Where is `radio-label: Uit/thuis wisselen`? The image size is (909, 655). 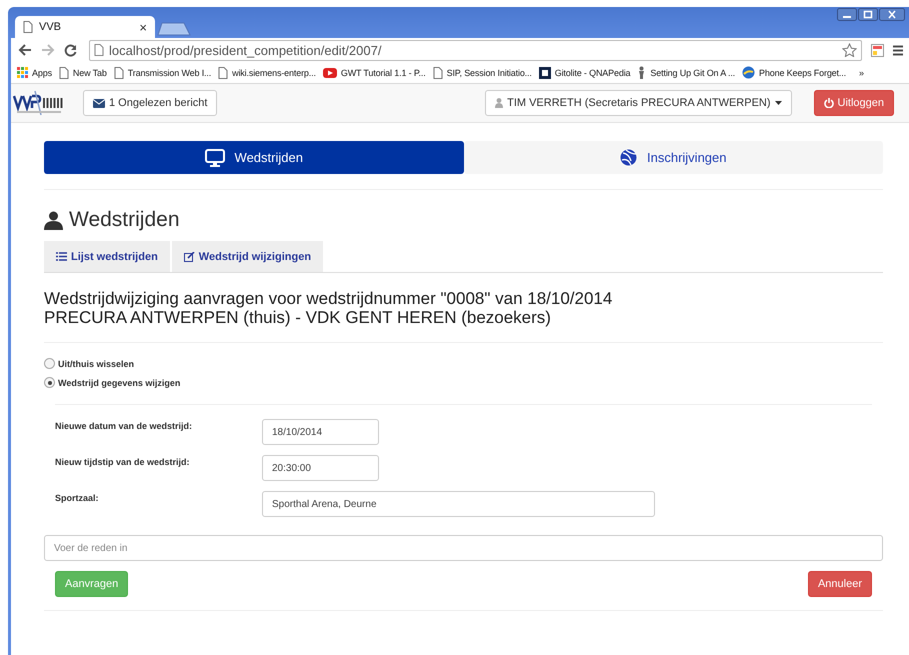
radio-label: Uit/thuis wisselen is located at coordinates (96, 363).